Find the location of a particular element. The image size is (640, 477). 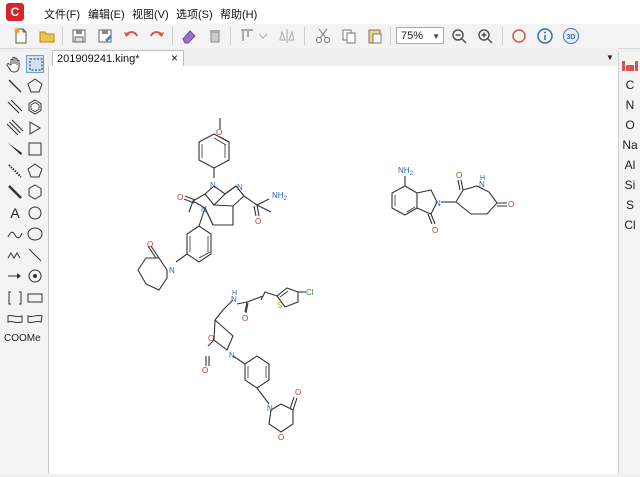

new-document-button is located at coordinates (21, 36).